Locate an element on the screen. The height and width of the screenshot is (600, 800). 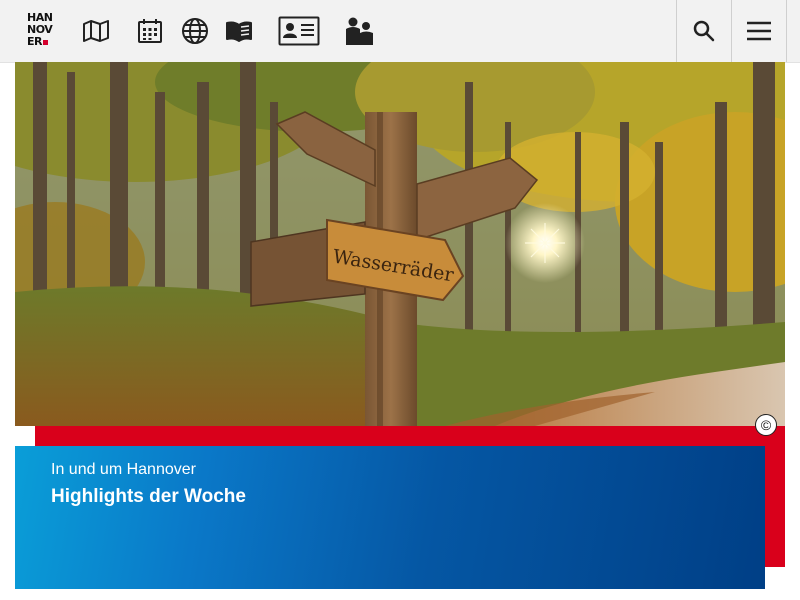
copyright-button: © is located at coordinates (766, 425).